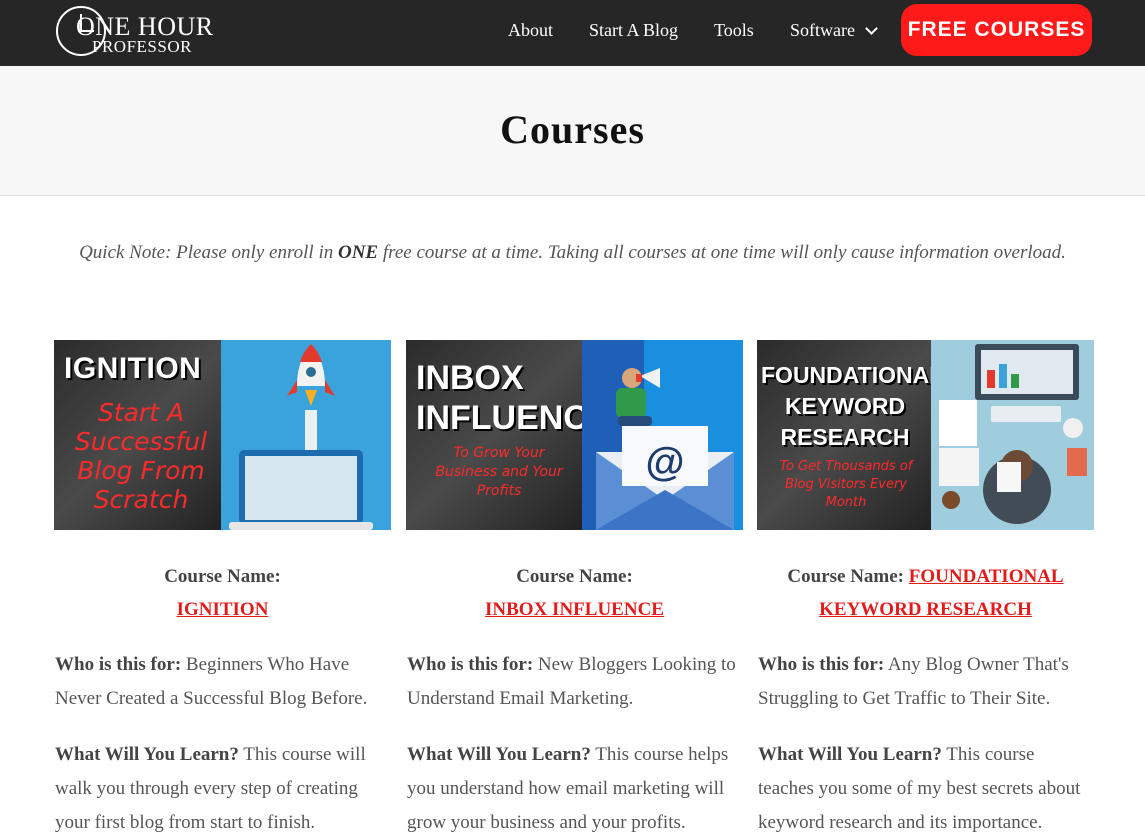 The width and height of the screenshot is (1145, 834). What do you see at coordinates (142, 46) in the screenshot?
I see `logo-line2: PROFESSOR` at bounding box center [142, 46].